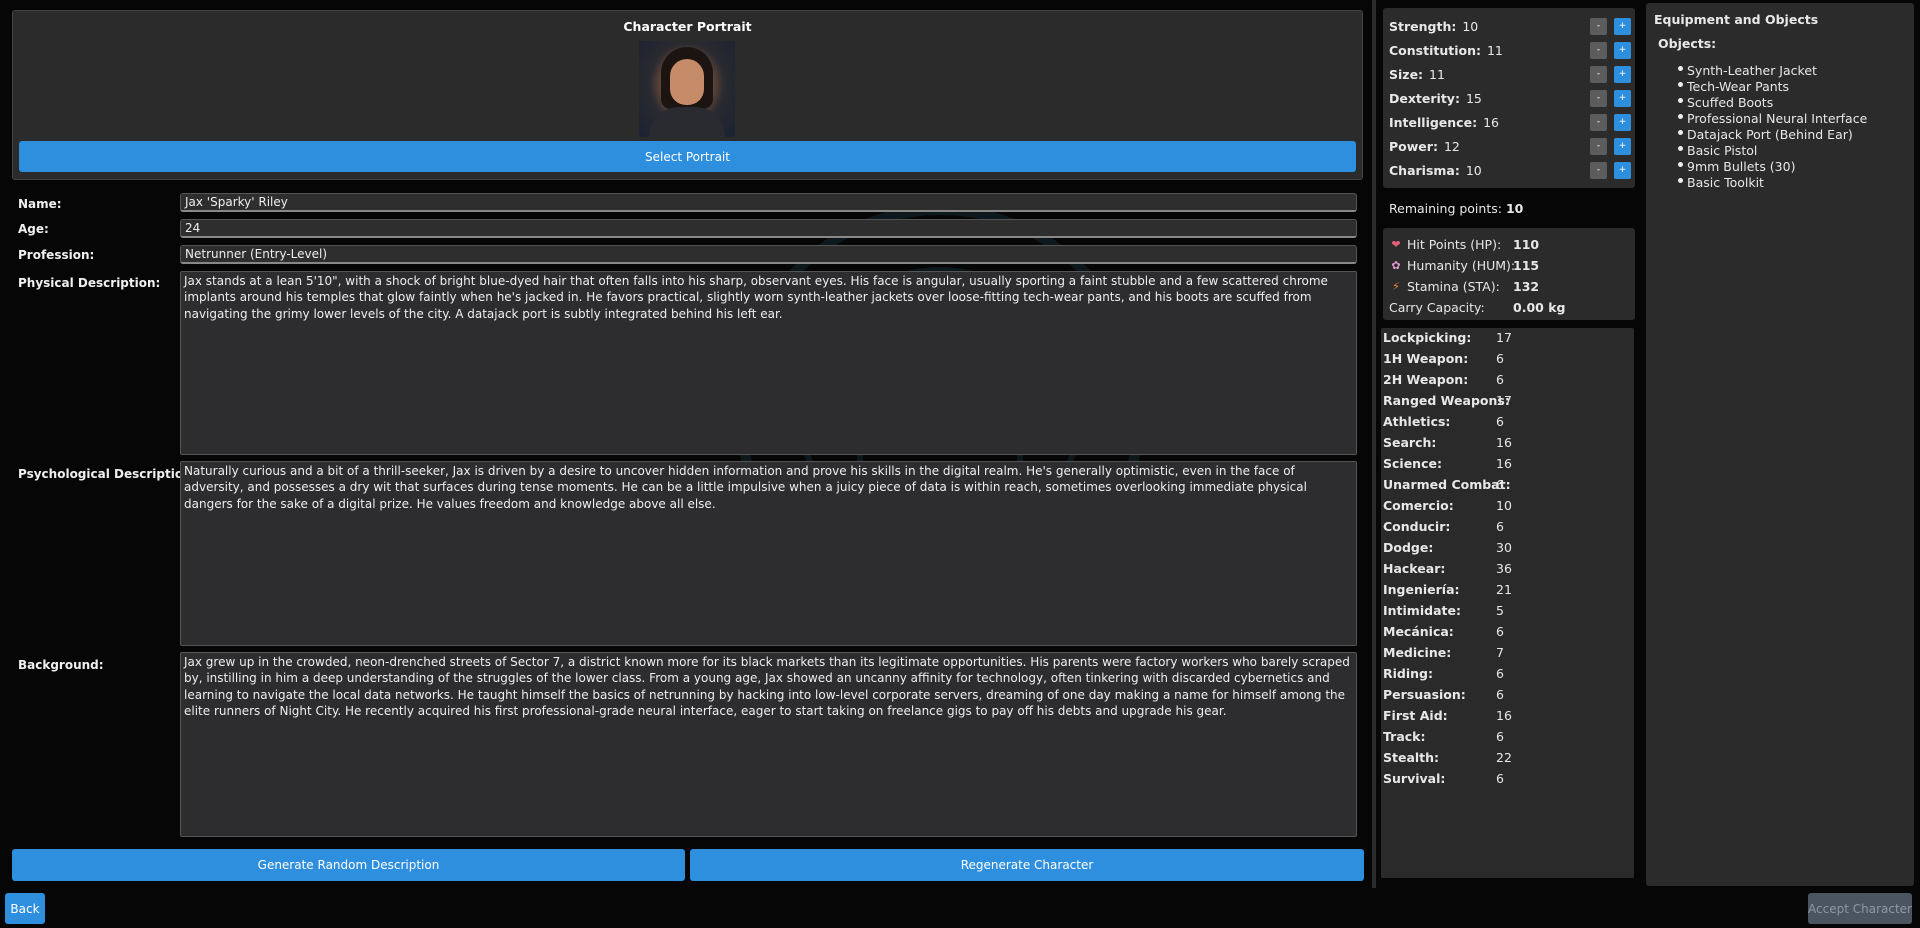 The width and height of the screenshot is (1920, 928). Describe the element at coordinates (1027, 865) in the screenshot. I see `regenerate-character-button: Regenerate Character` at that location.